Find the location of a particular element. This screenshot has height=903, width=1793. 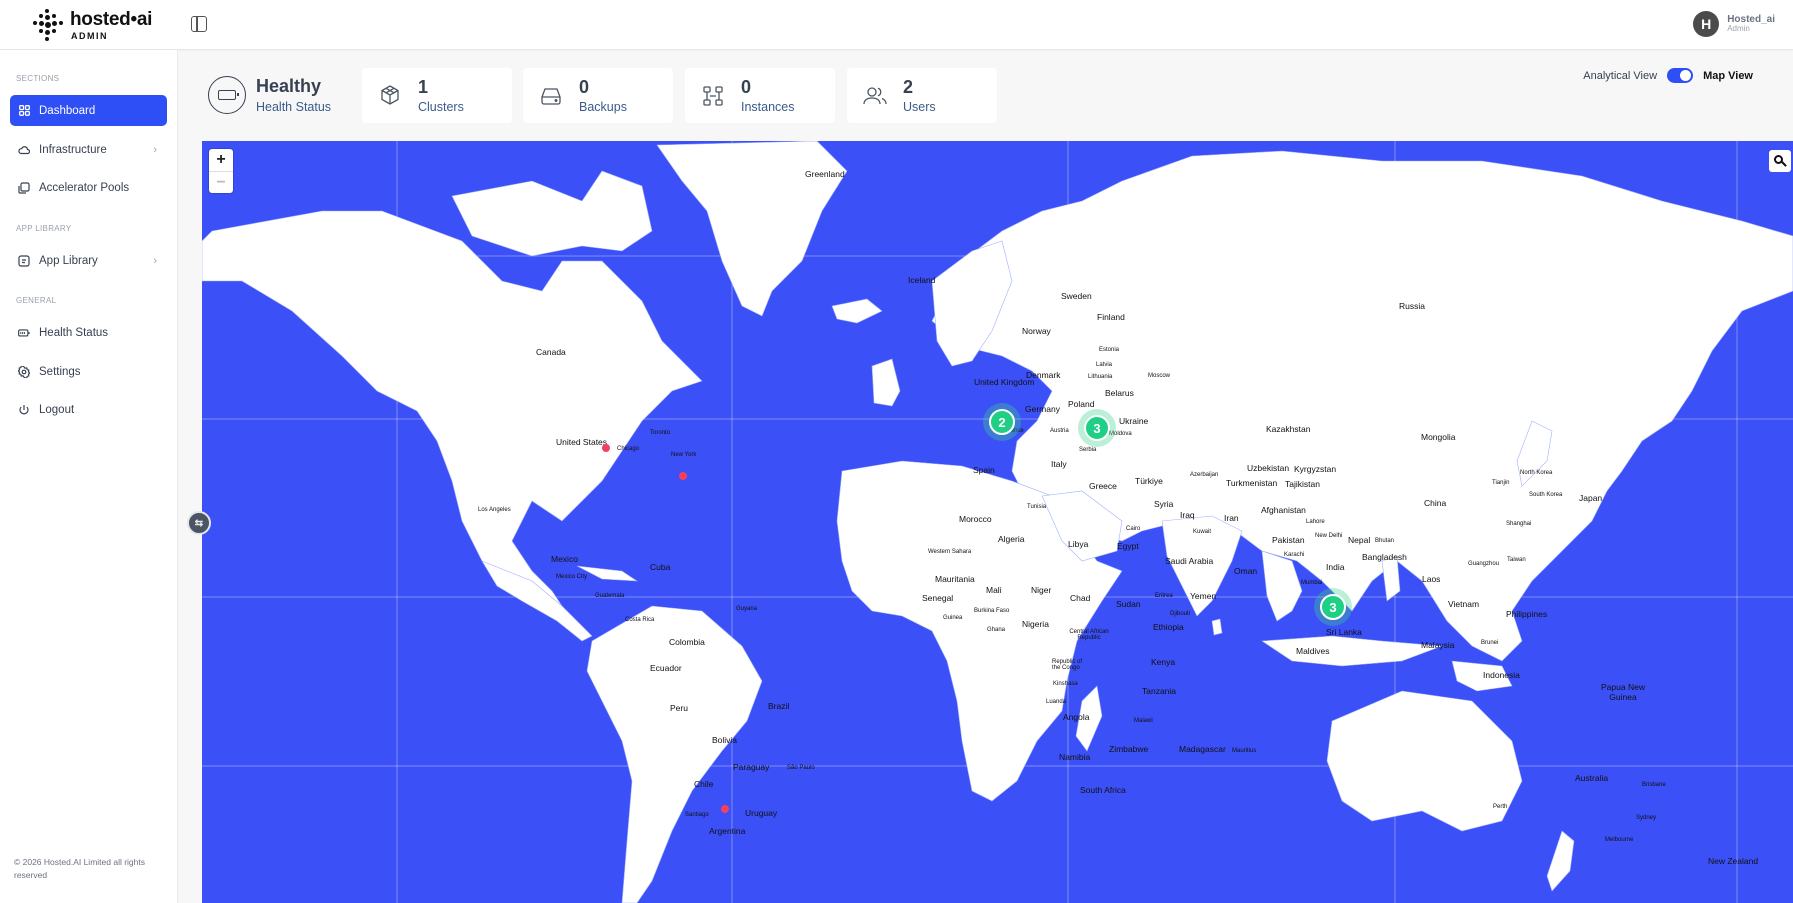

sidebar-collapse-handle: ⇆ is located at coordinates (199, 523).